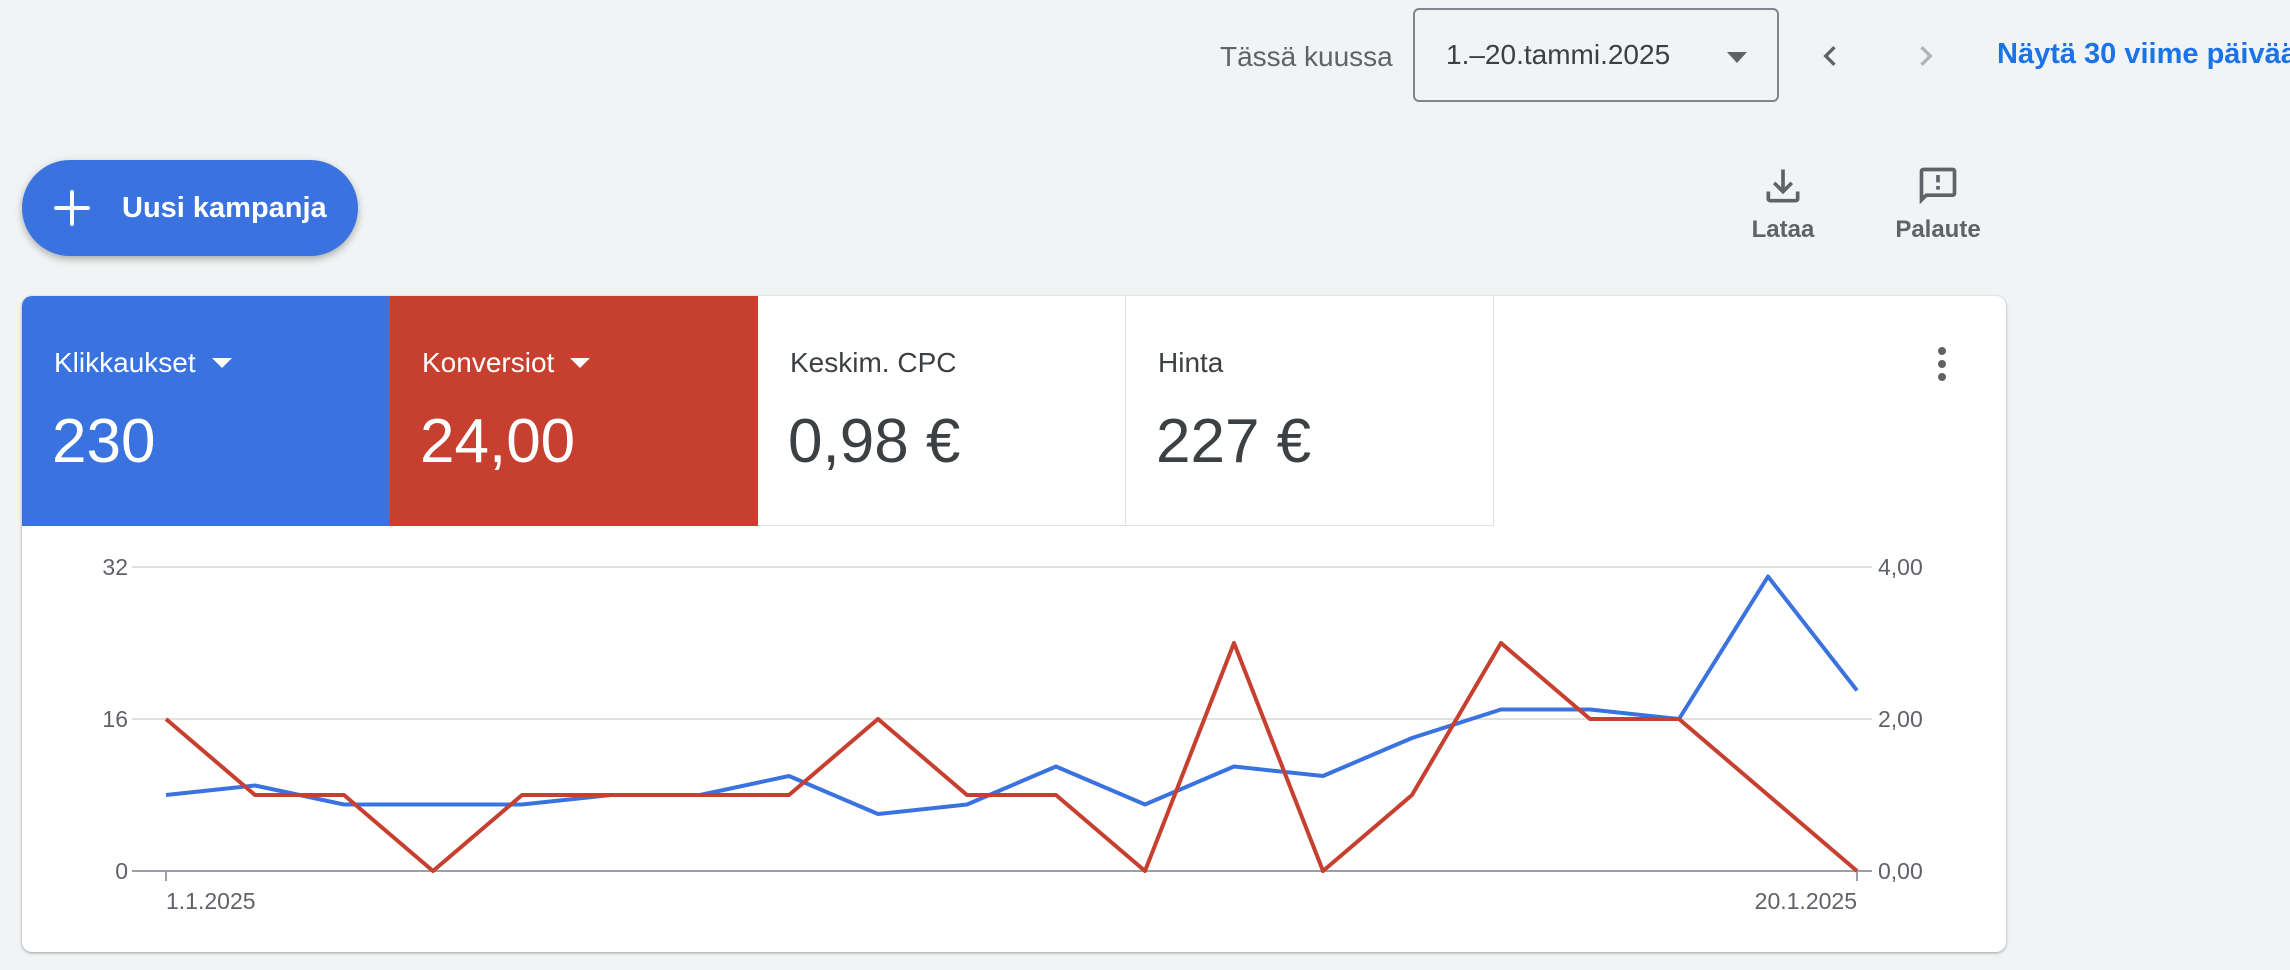  I want to click on previous-period-button, so click(1830, 56).